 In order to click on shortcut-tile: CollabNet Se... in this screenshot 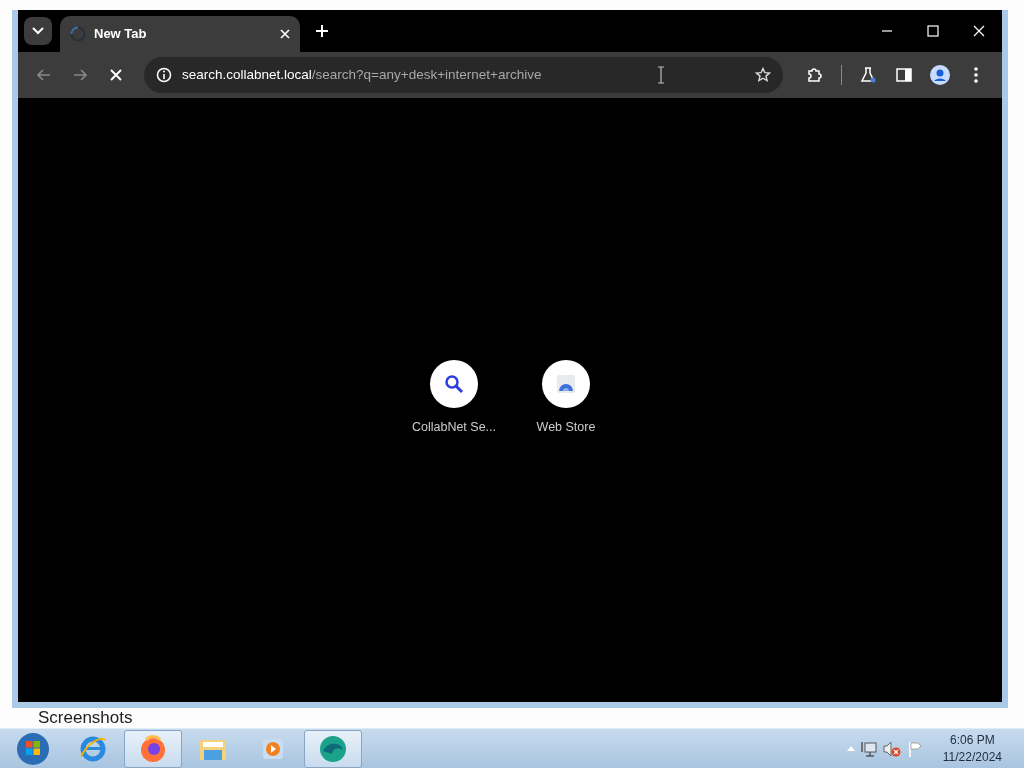, I will do `click(454, 398)`.